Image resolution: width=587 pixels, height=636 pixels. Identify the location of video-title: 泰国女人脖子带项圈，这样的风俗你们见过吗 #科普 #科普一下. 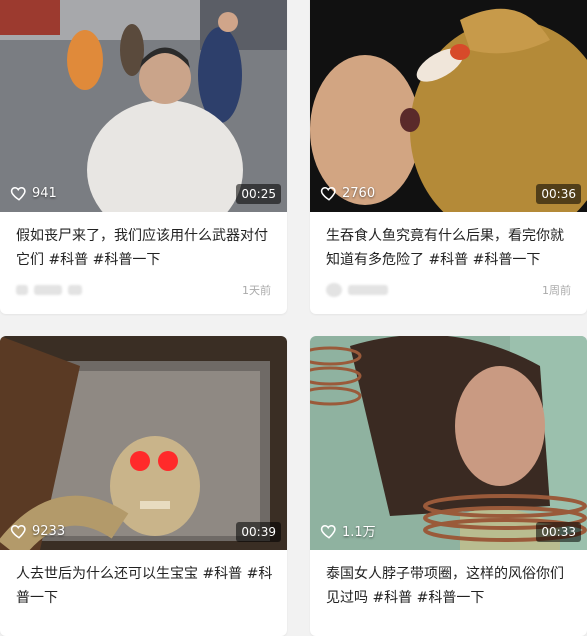
(448, 580).